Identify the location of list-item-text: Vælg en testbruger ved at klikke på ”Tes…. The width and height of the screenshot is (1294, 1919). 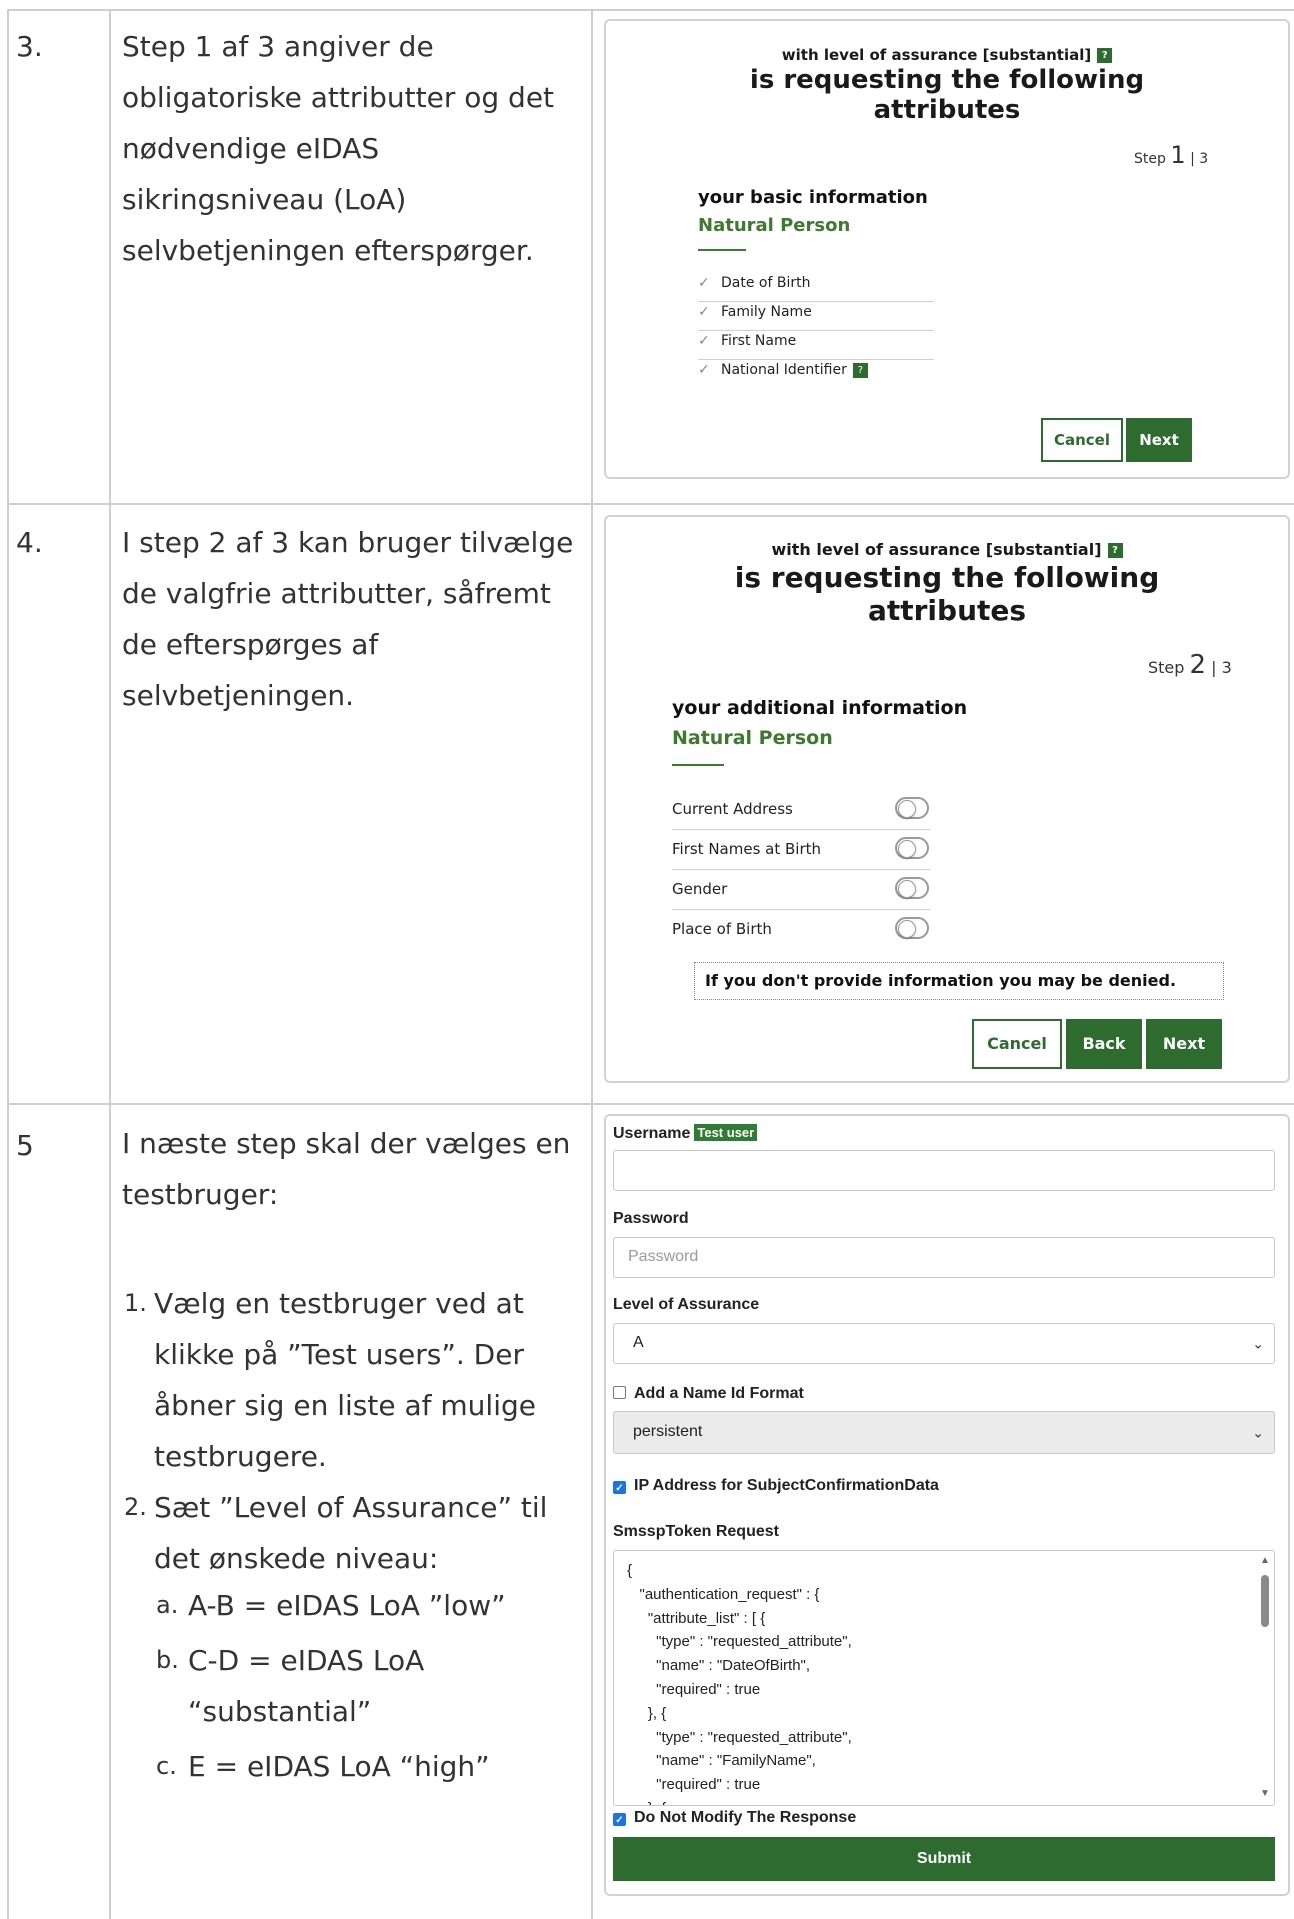
(345, 1380).